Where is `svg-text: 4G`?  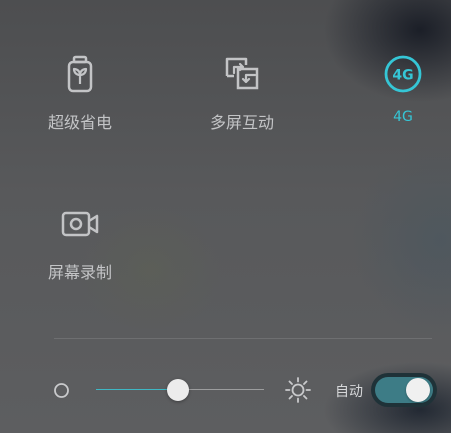
svg-text: 4G is located at coordinates (402, 76).